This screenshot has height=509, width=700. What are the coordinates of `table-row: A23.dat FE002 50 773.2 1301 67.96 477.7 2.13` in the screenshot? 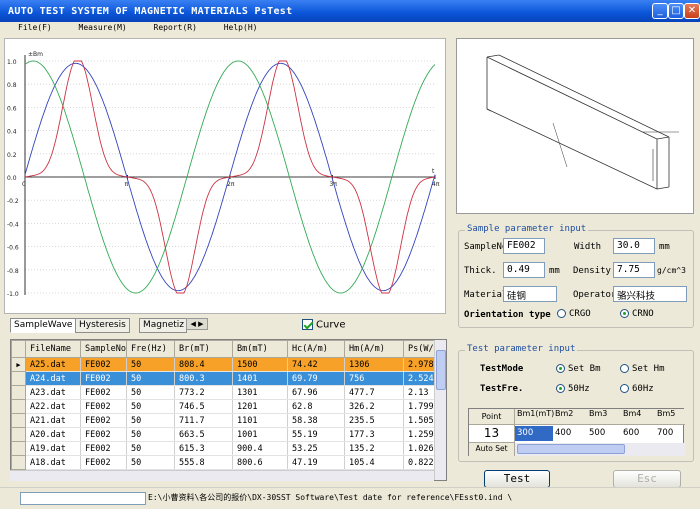 It's located at (227, 392).